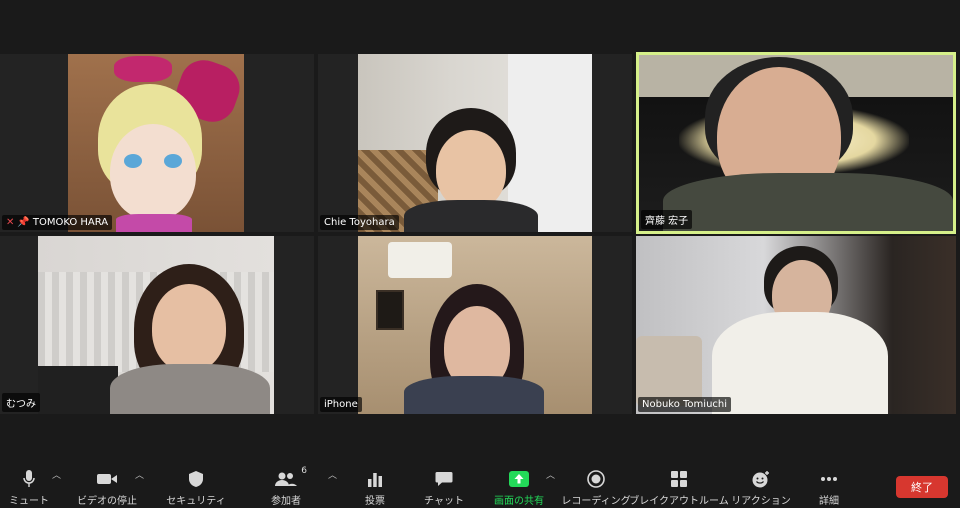 This screenshot has width=960, height=508. Describe the element at coordinates (922, 487) in the screenshot. I see `end-meeting-button: 終了` at that location.